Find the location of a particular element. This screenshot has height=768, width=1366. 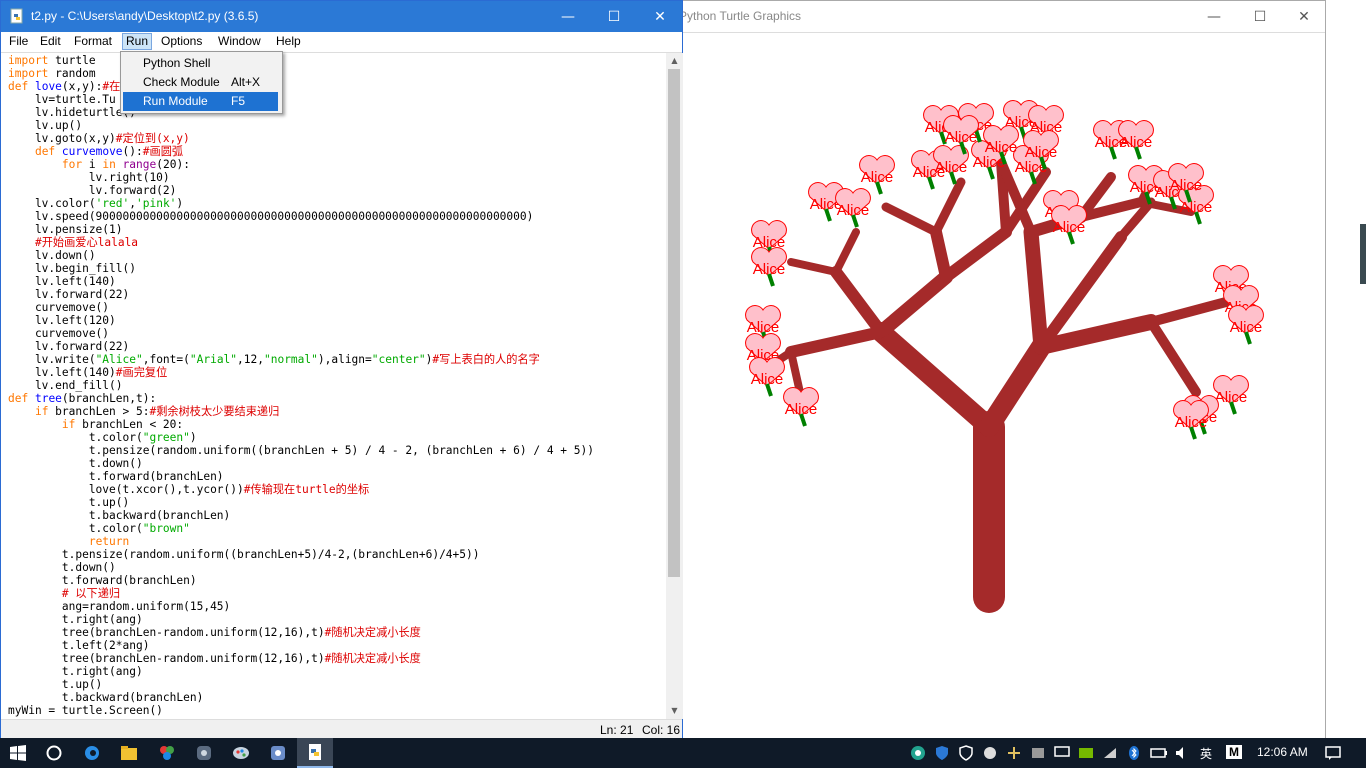

code-line: t.down() is located at coordinates (62, 567).